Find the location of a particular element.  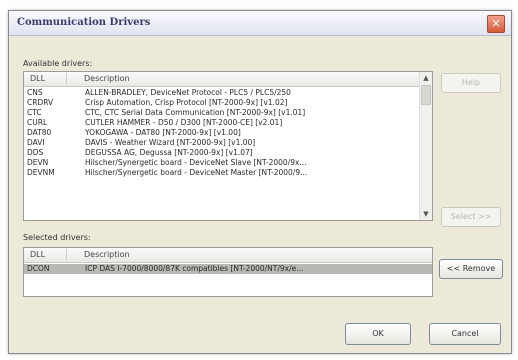

selected-list-header: DLL Description is located at coordinates (228, 255).